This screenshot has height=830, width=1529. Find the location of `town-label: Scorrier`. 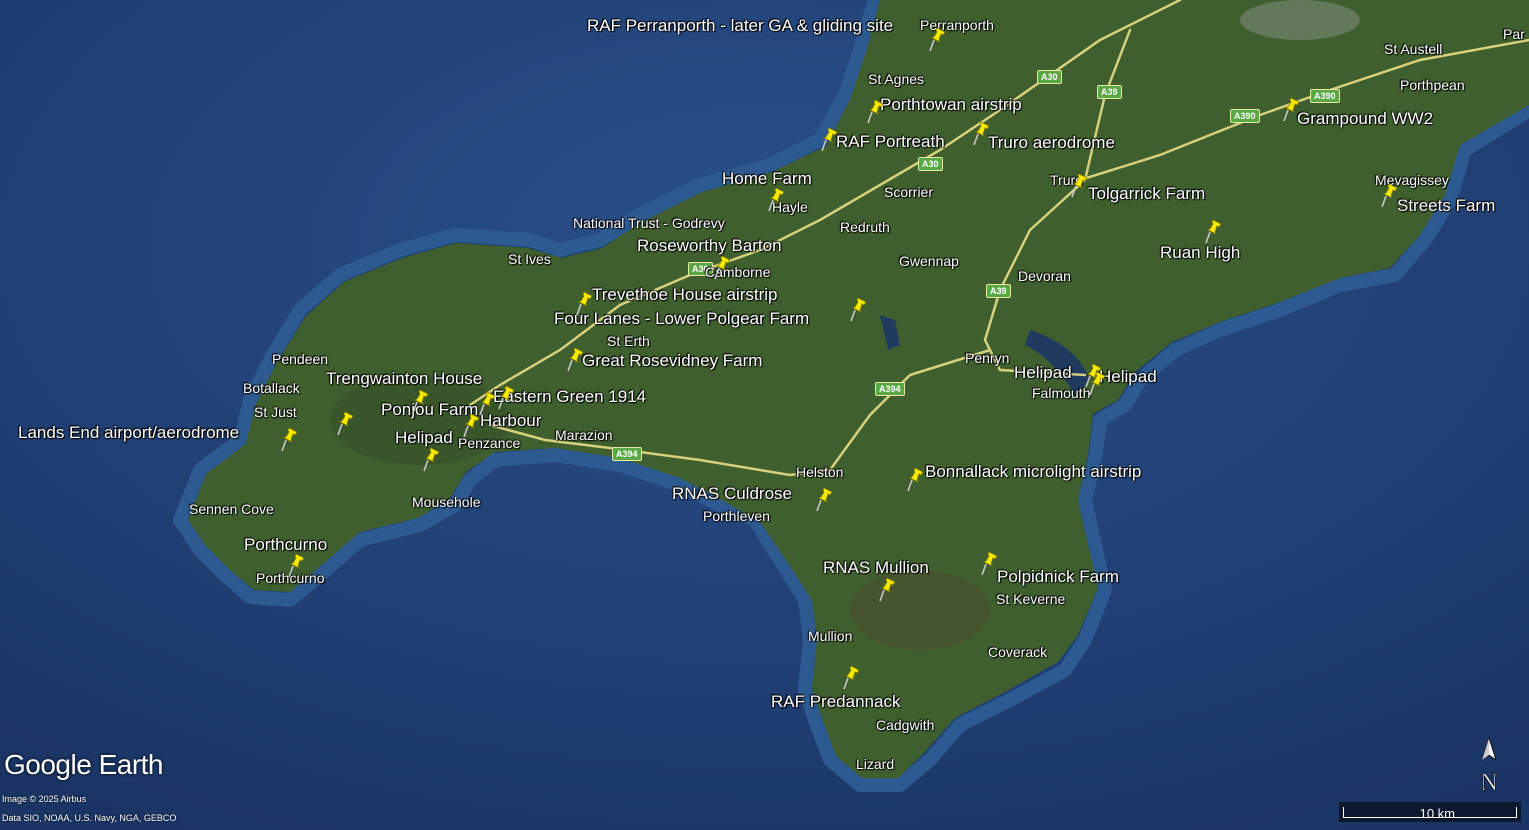

town-label: Scorrier is located at coordinates (909, 192).